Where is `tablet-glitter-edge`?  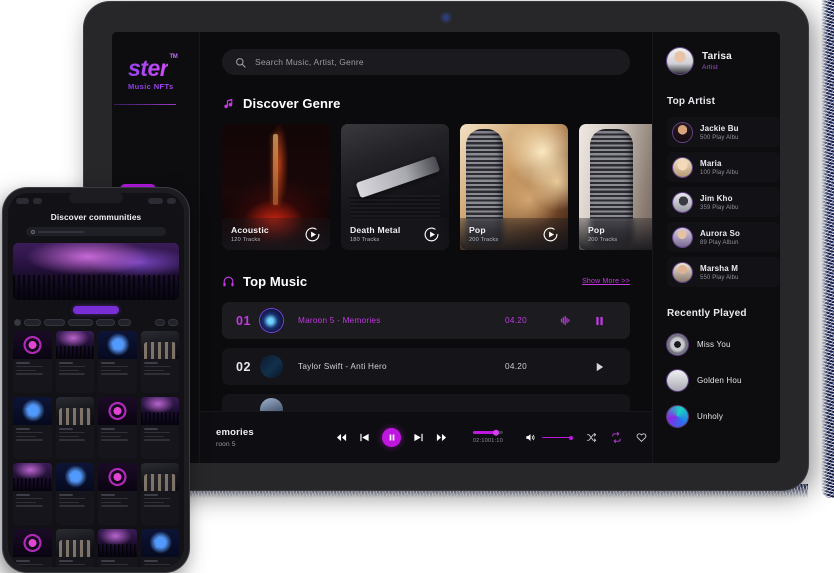 tablet-glitter-edge is located at coordinates (827, 249).